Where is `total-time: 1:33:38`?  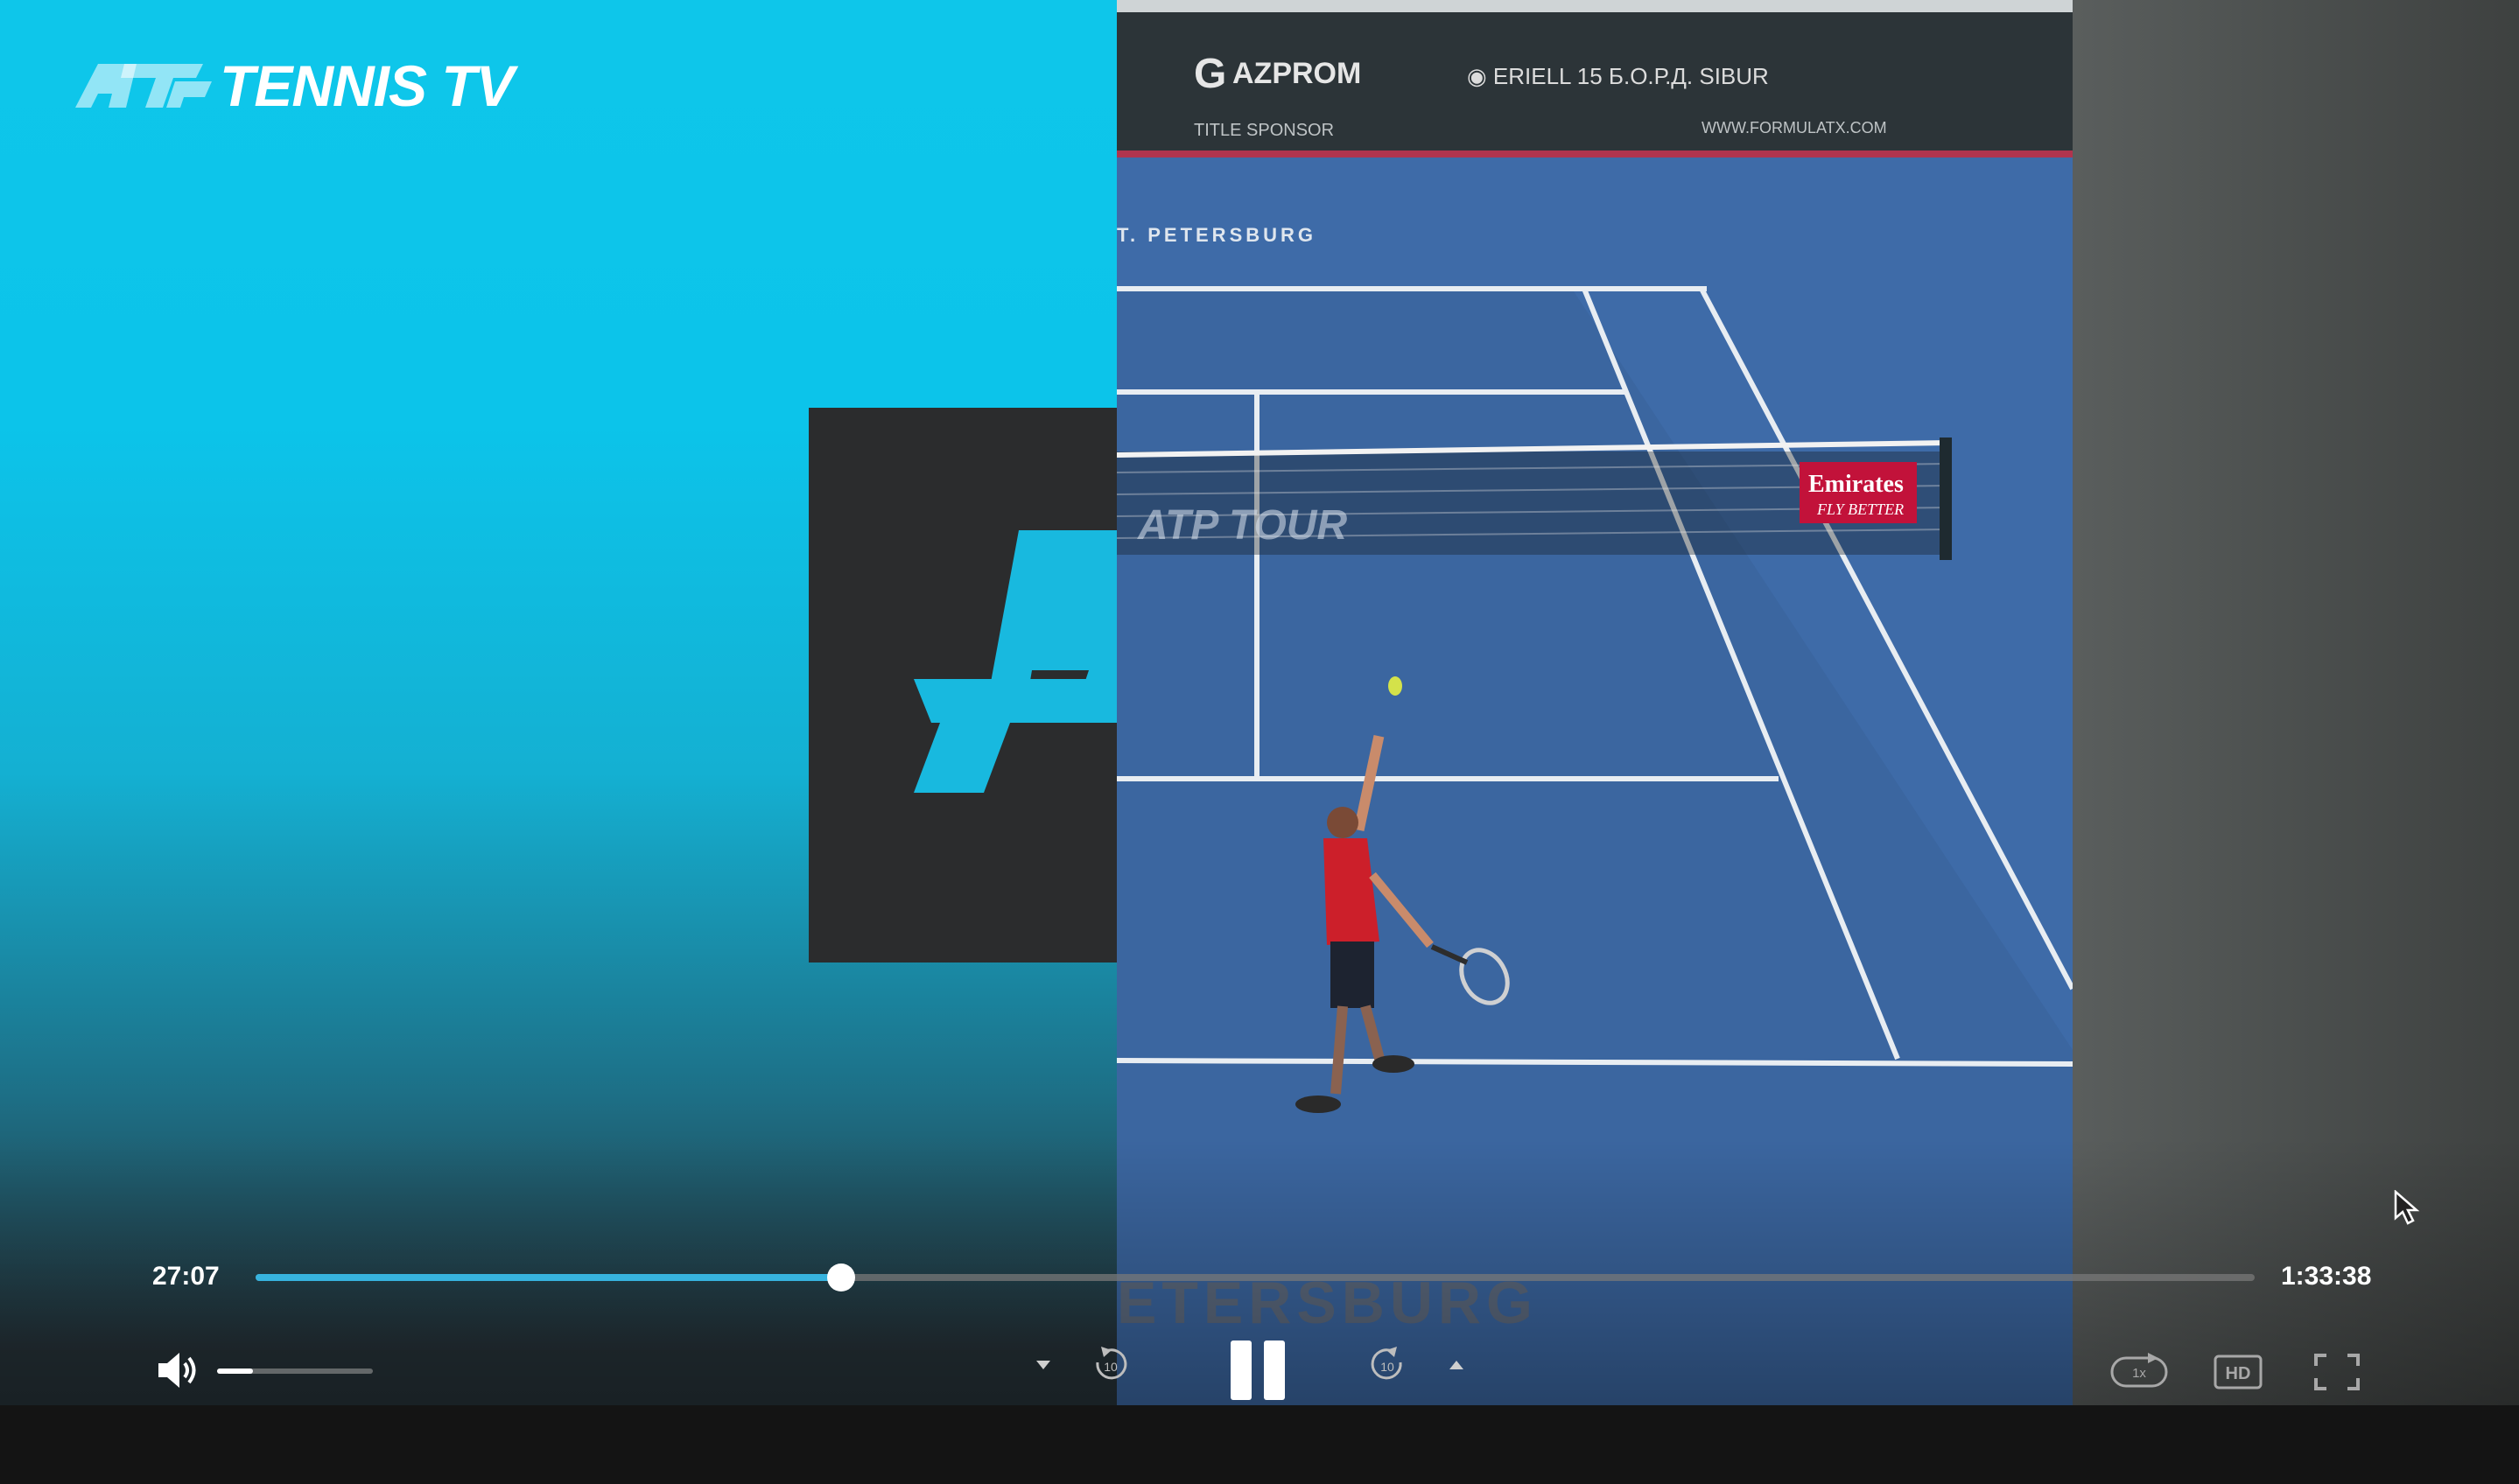
total-time: 1:33:38 is located at coordinates (2326, 1276).